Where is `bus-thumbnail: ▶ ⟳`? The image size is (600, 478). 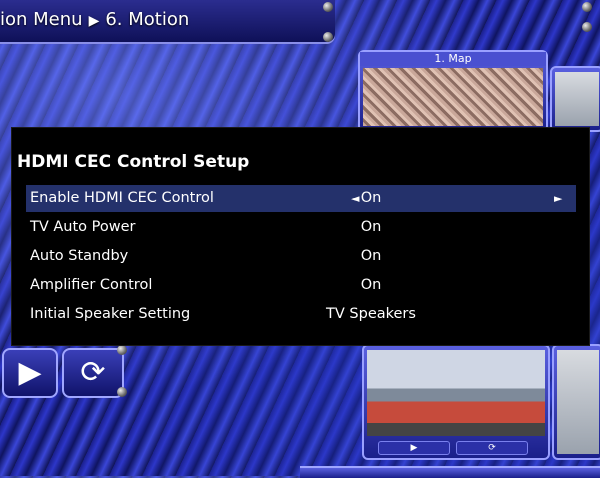
bus-thumbnail: ▶ ⟳ is located at coordinates (456, 402).